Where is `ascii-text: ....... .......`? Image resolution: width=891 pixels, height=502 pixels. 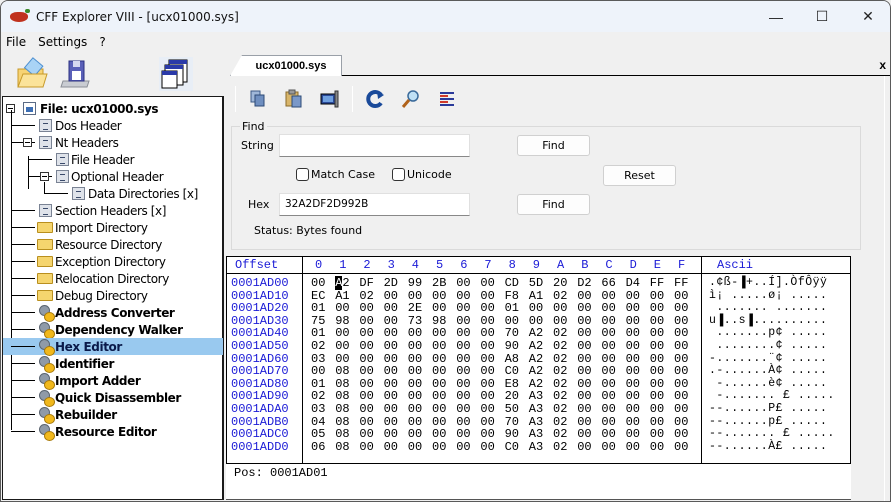 ascii-text: ....... ....... is located at coordinates (768, 307).